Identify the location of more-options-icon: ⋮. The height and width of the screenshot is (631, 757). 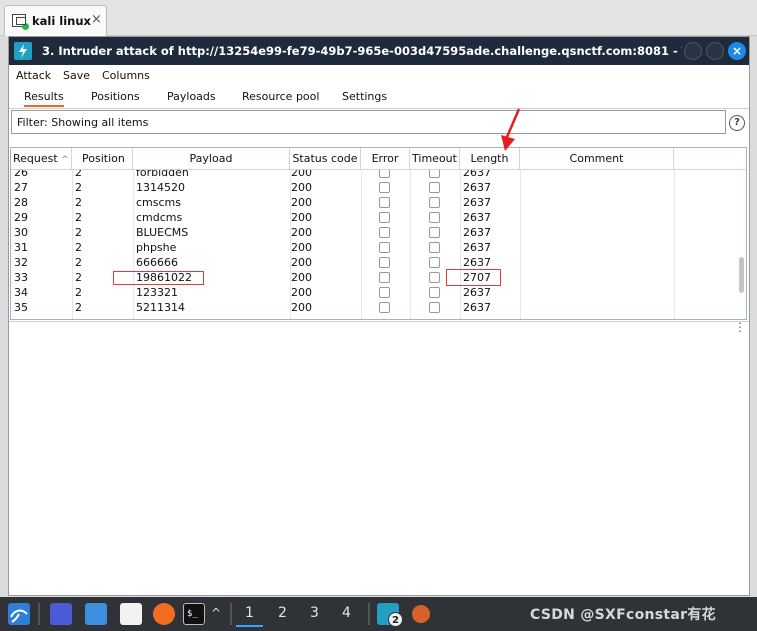
(740, 327).